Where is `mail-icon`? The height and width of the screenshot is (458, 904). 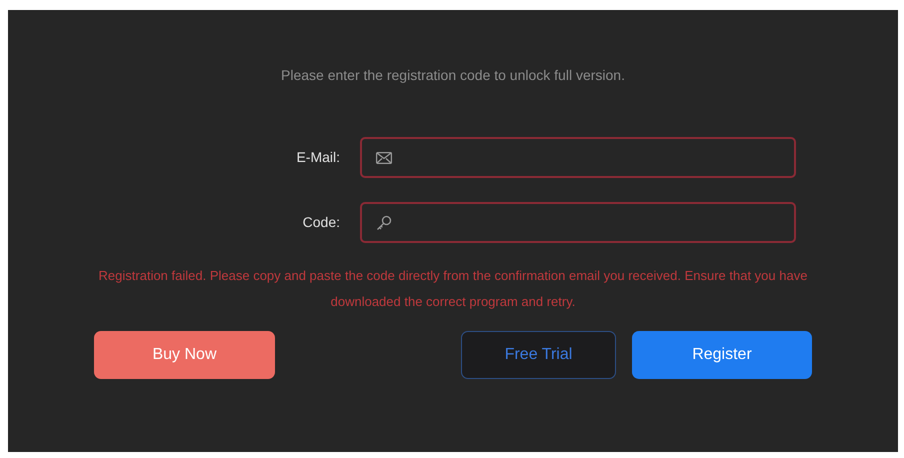 mail-icon is located at coordinates (384, 158).